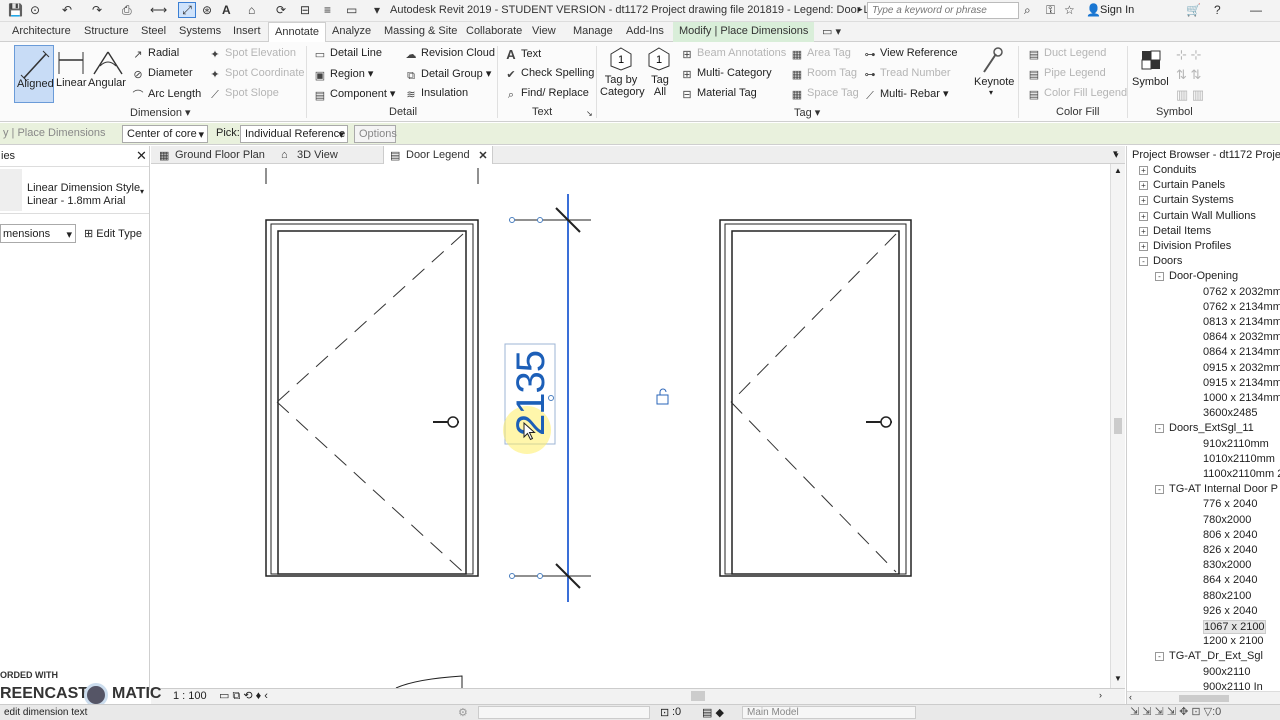  What do you see at coordinates (309, 155) in the screenshot?
I see `view-tab-3d-view: ⌂ 3D View` at bounding box center [309, 155].